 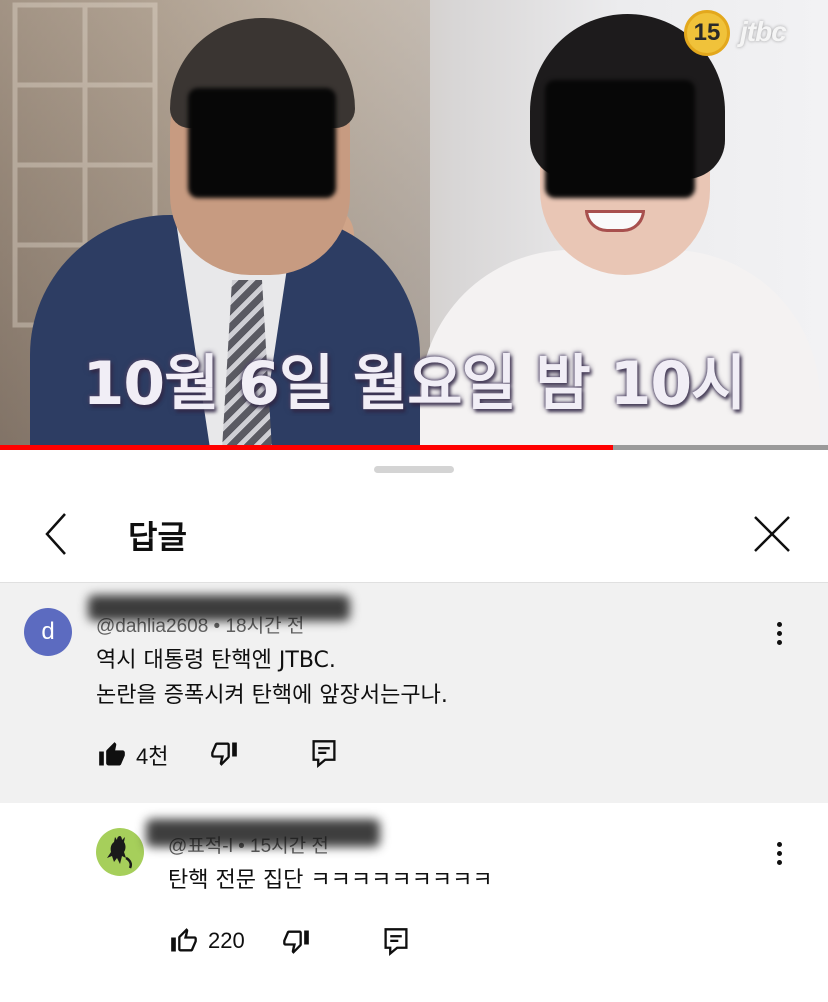 What do you see at coordinates (157, 537) in the screenshot?
I see `sheet-title: 답글` at bounding box center [157, 537].